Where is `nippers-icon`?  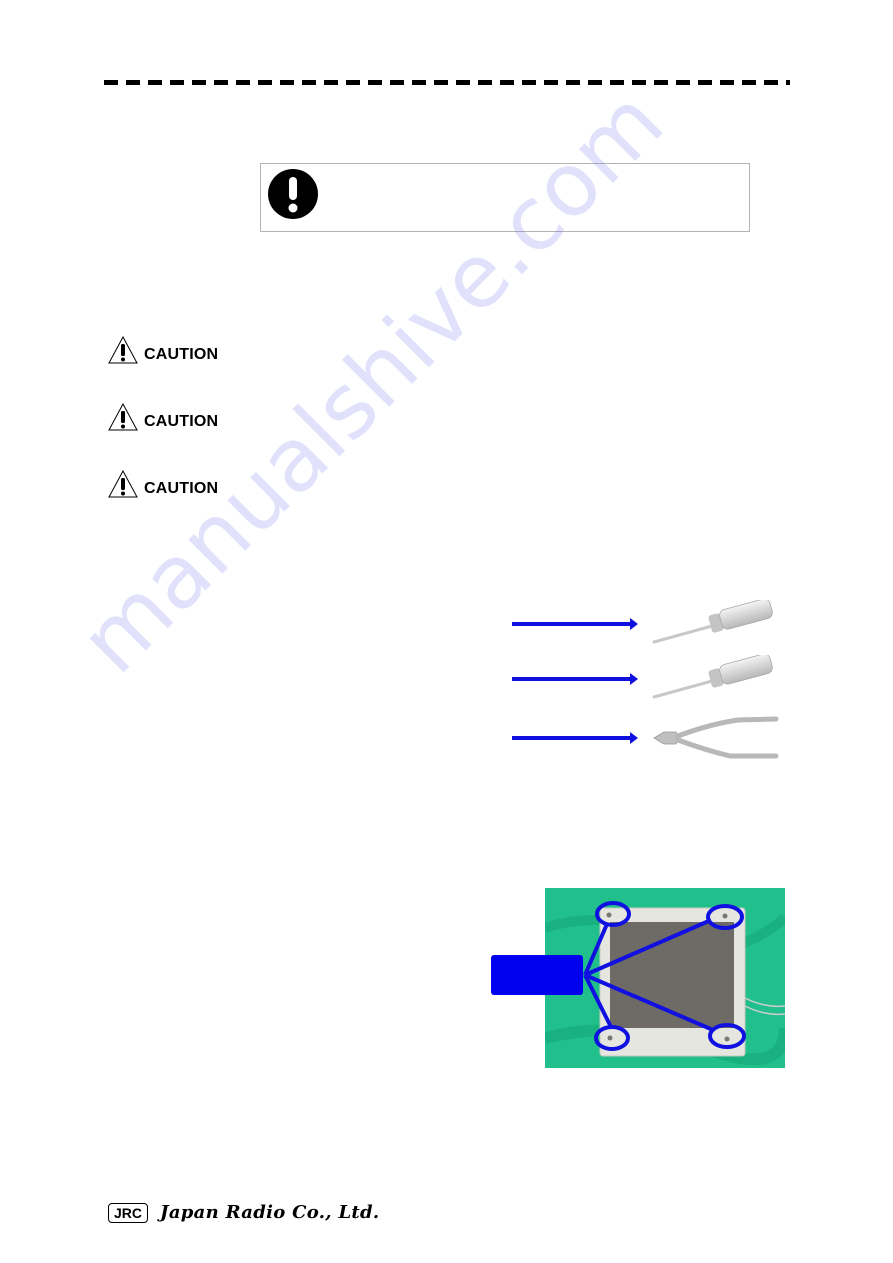 nippers-icon is located at coordinates (716, 737).